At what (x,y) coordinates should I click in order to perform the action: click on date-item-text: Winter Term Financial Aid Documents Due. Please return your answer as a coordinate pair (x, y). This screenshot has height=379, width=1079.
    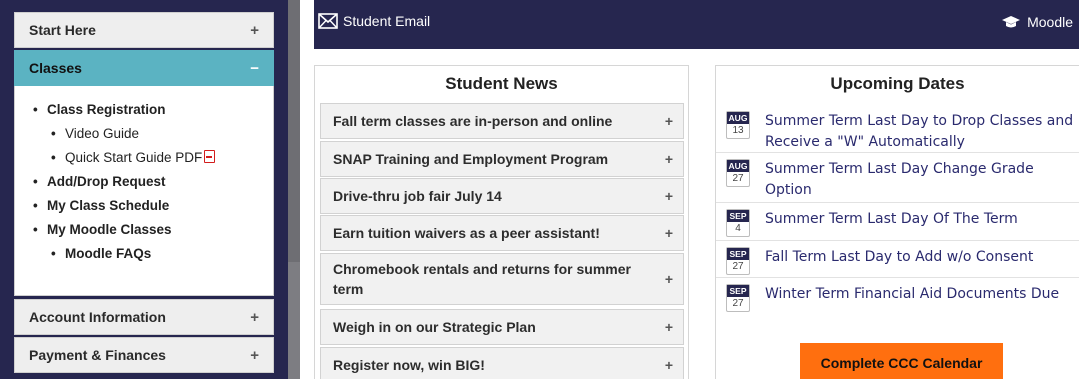
    Looking at the image, I should click on (912, 294).